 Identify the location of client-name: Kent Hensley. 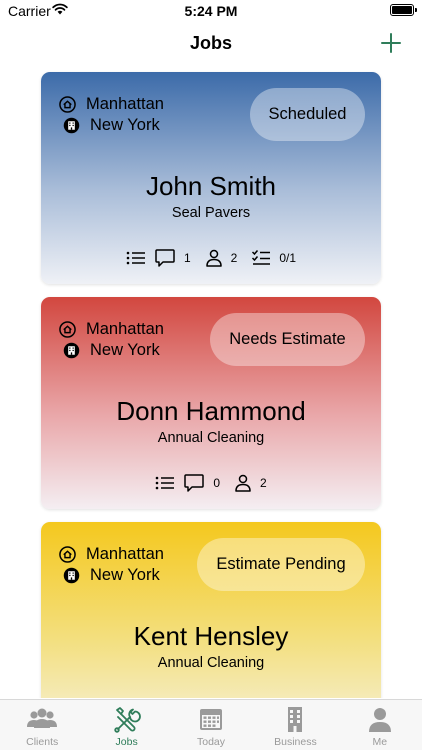
(211, 636).